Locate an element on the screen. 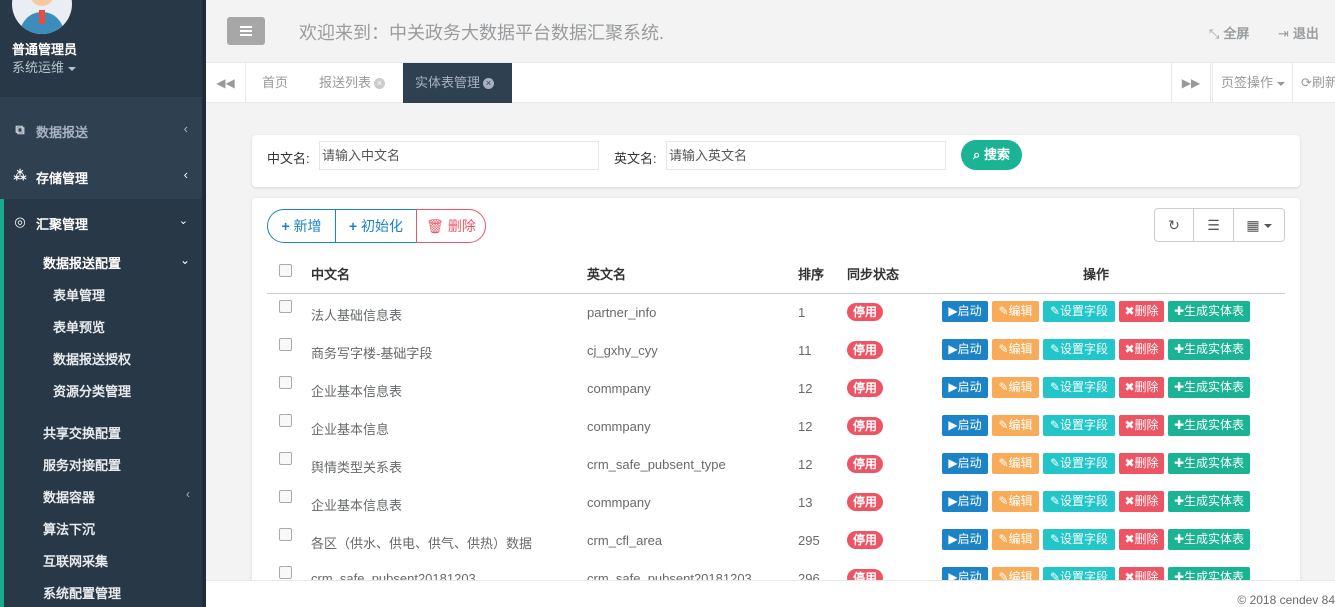  footer: © 2018 cendev 84 is located at coordinates (770, 593).